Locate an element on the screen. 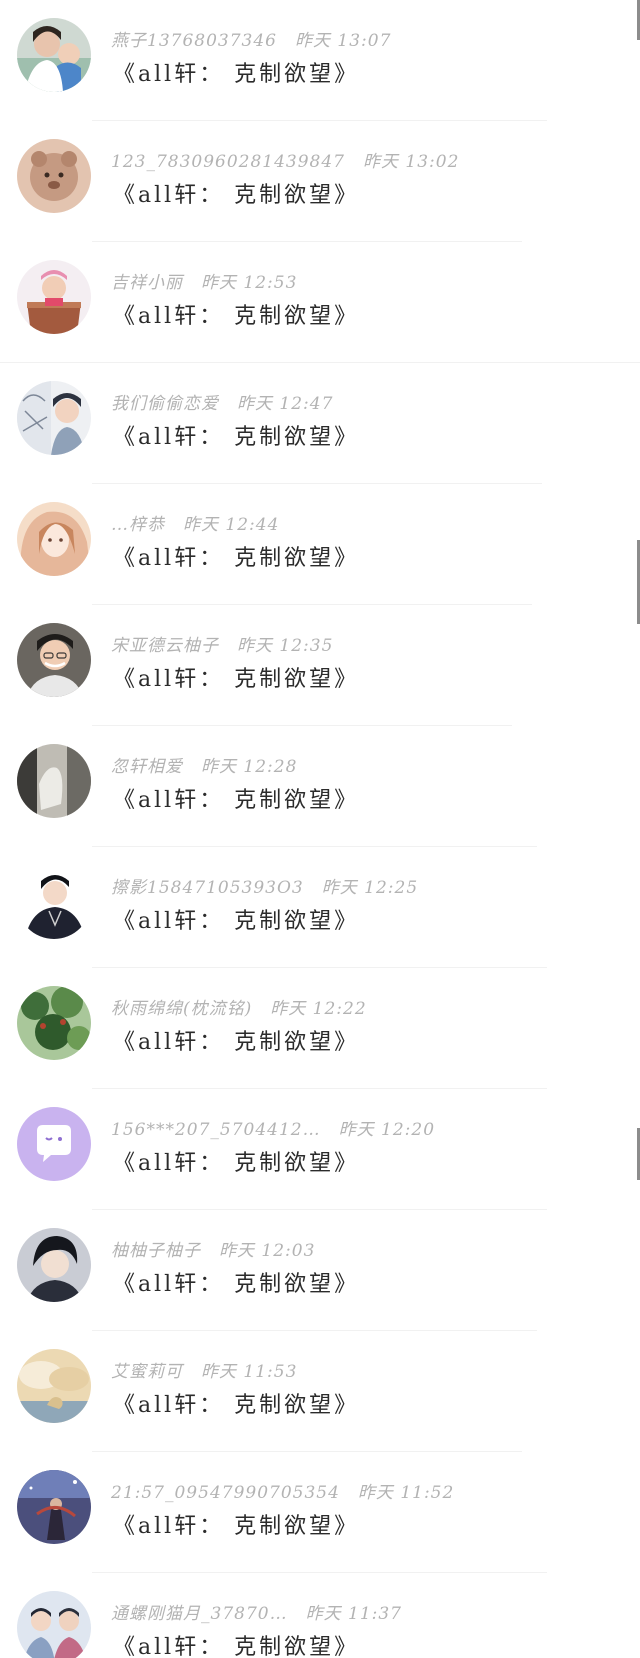  list-item: …梓恭 昨天 12:44 《all轩： 克制欲望》 is located at coordinates (320, 544).